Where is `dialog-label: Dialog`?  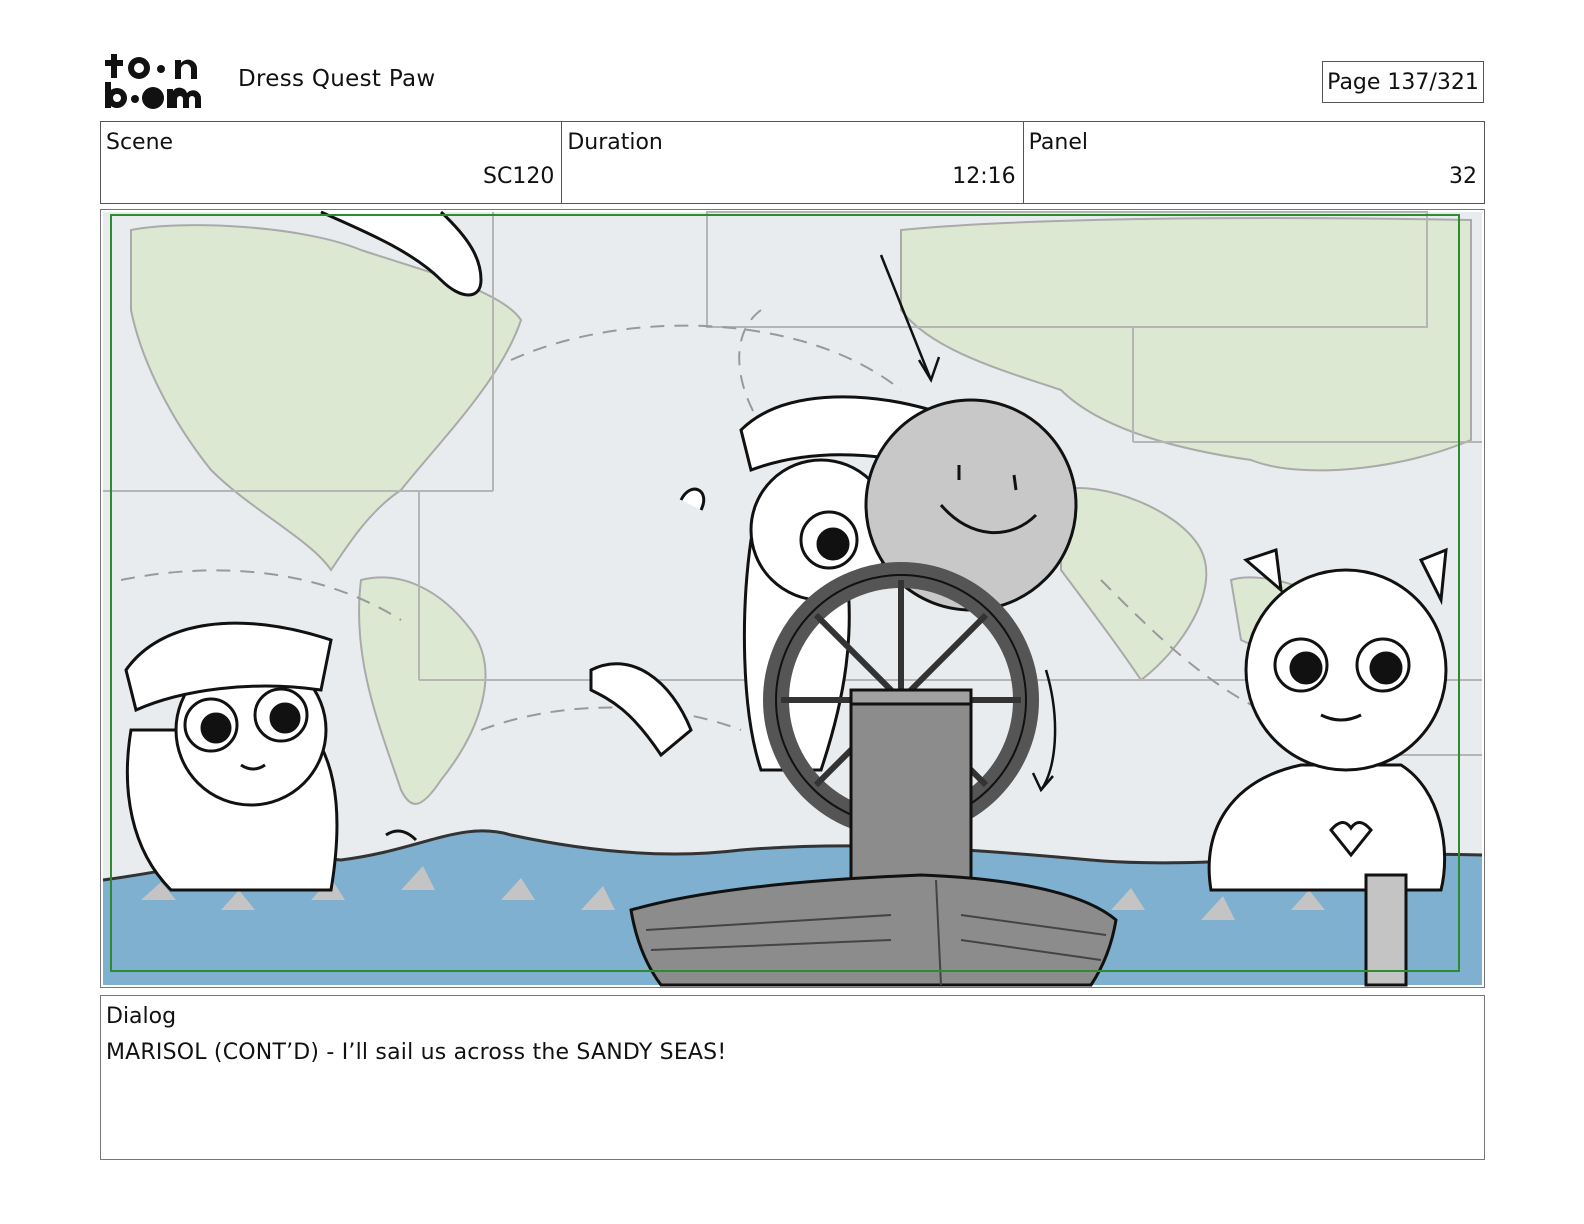
dialog-label: Dialog is located at coordinates (141, 1016).